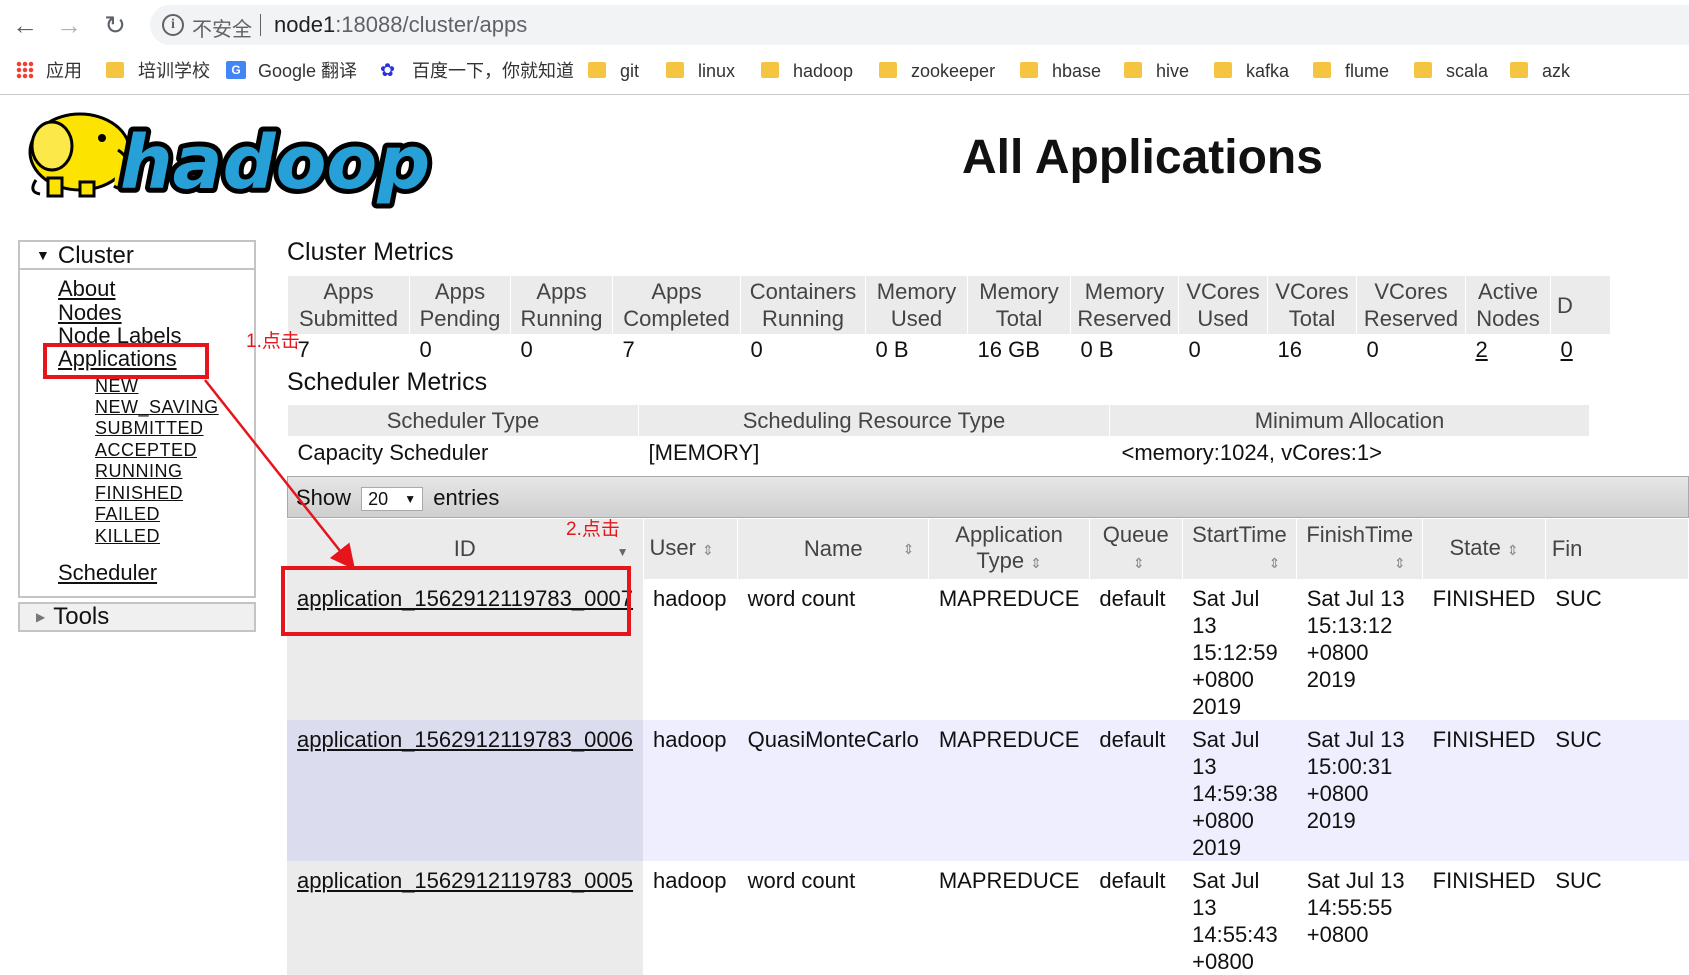 Image resolution: width=1689 pixels, height=975 pixels. I want to click on column-header-user: User ⇕, so click(691, 549).